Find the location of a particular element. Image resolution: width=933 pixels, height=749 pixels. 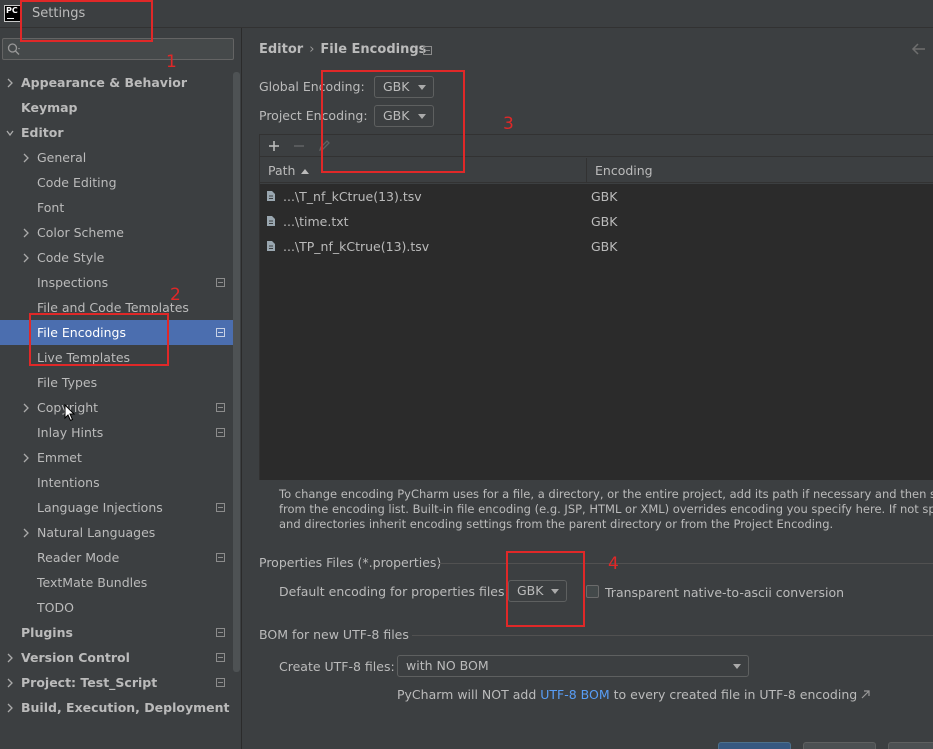

sidebar-item-label: Project: Test_Script is located at coordinates (89, 682).